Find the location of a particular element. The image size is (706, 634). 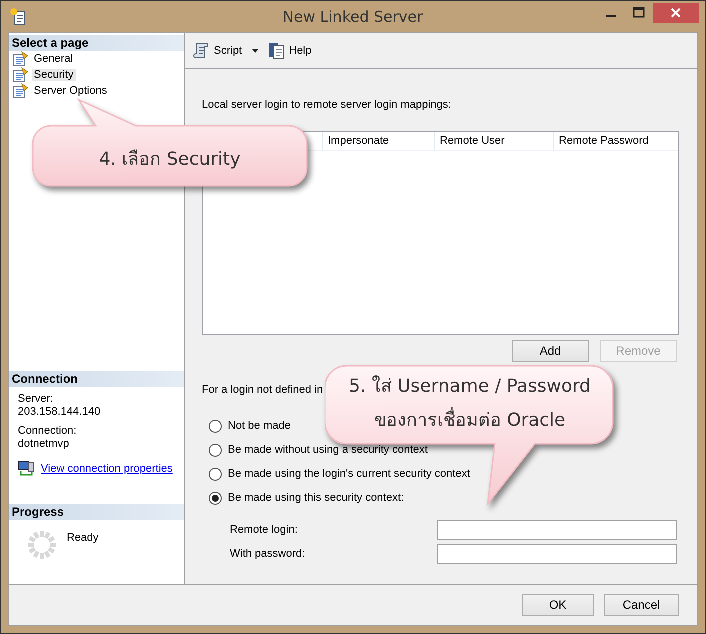

status-text: Ready is located at coordinates (83, 538).